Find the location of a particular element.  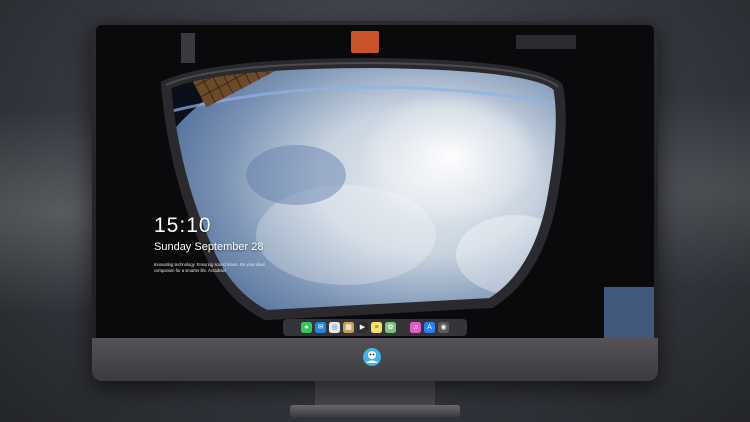

lock-date: Sunday September 28 is located at coordinates (209, 247).